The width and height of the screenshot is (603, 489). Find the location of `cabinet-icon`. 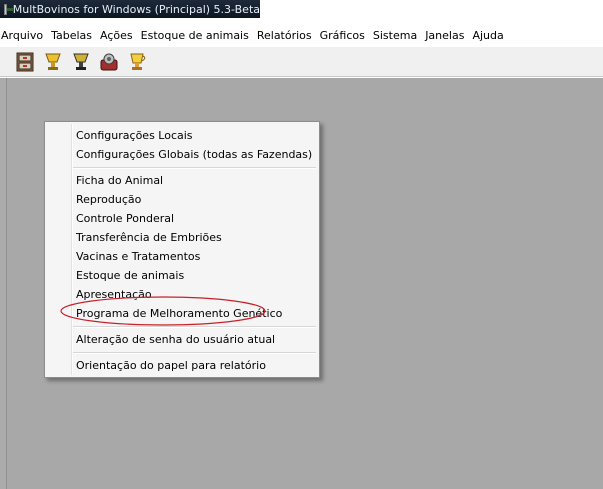

cabinet-icon is located at coordinates (25, 61).